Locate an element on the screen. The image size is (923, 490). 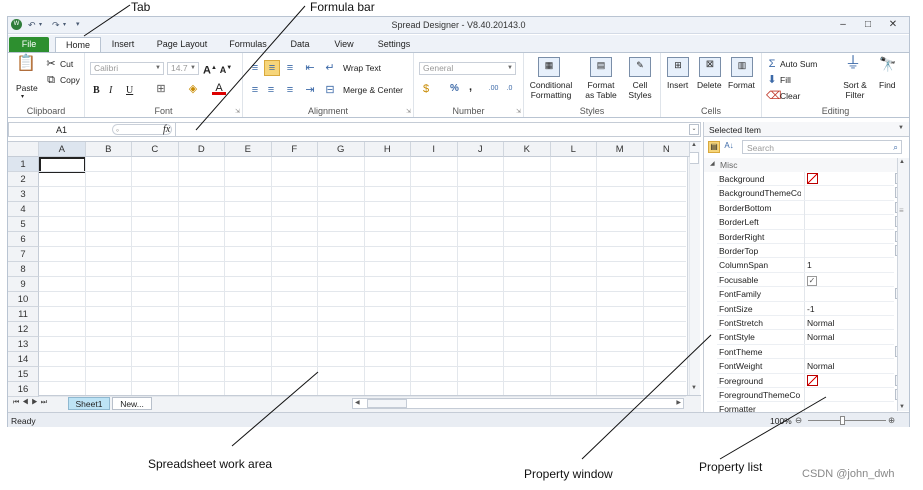
tab-page-layout: Page Layout is located at coordinates (182, 44).